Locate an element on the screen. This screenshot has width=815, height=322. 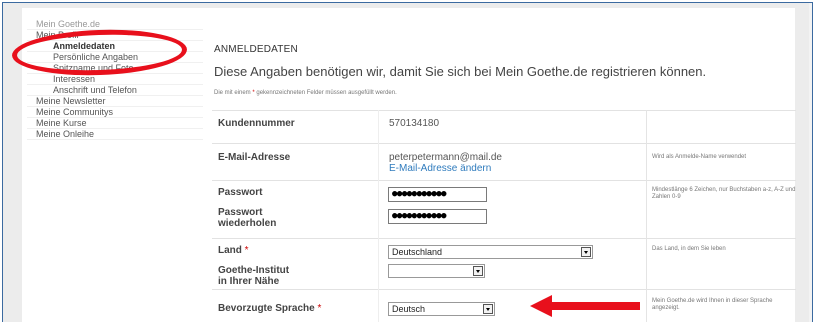
country-hint: Das Land, in dem Sie leben is located at coordinates (689, 249).